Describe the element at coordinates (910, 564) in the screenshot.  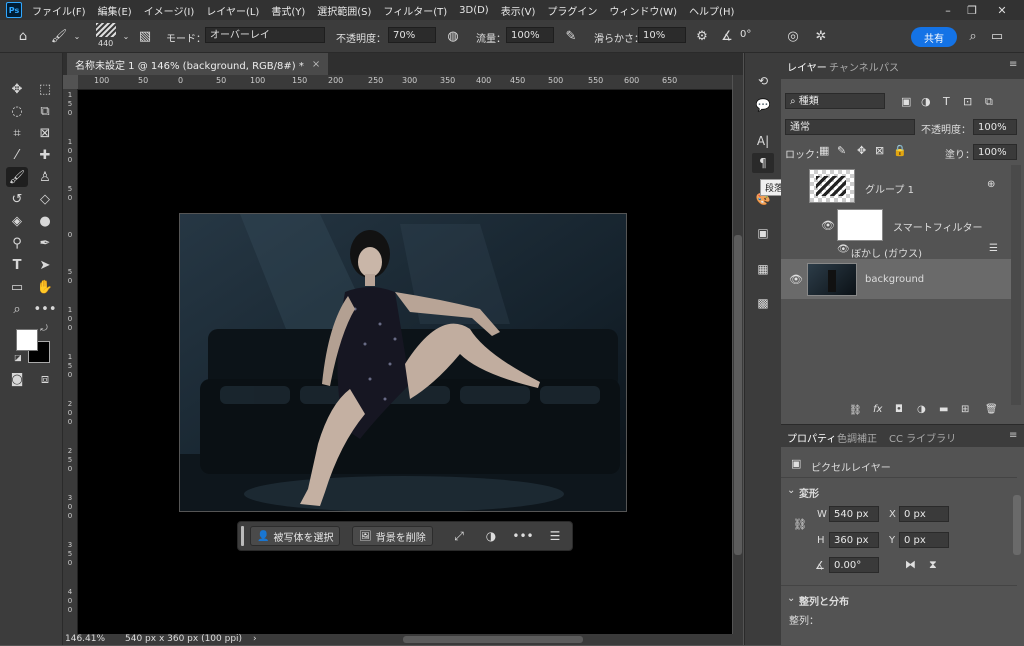
I see `flip-horizontal-icon: ⧓` at that location.